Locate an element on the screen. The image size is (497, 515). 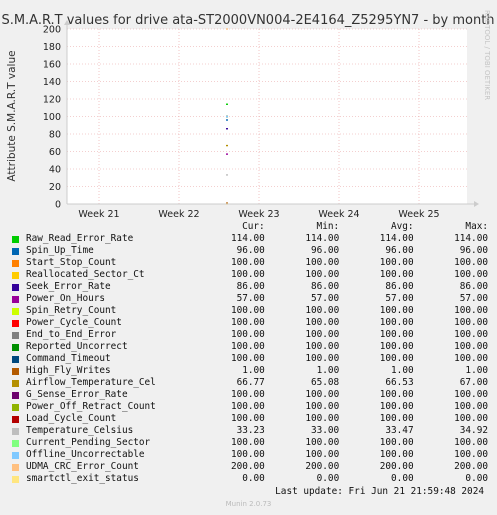
legend-series-name: Load_Cycle_Count is located at coordinates (71, 418).